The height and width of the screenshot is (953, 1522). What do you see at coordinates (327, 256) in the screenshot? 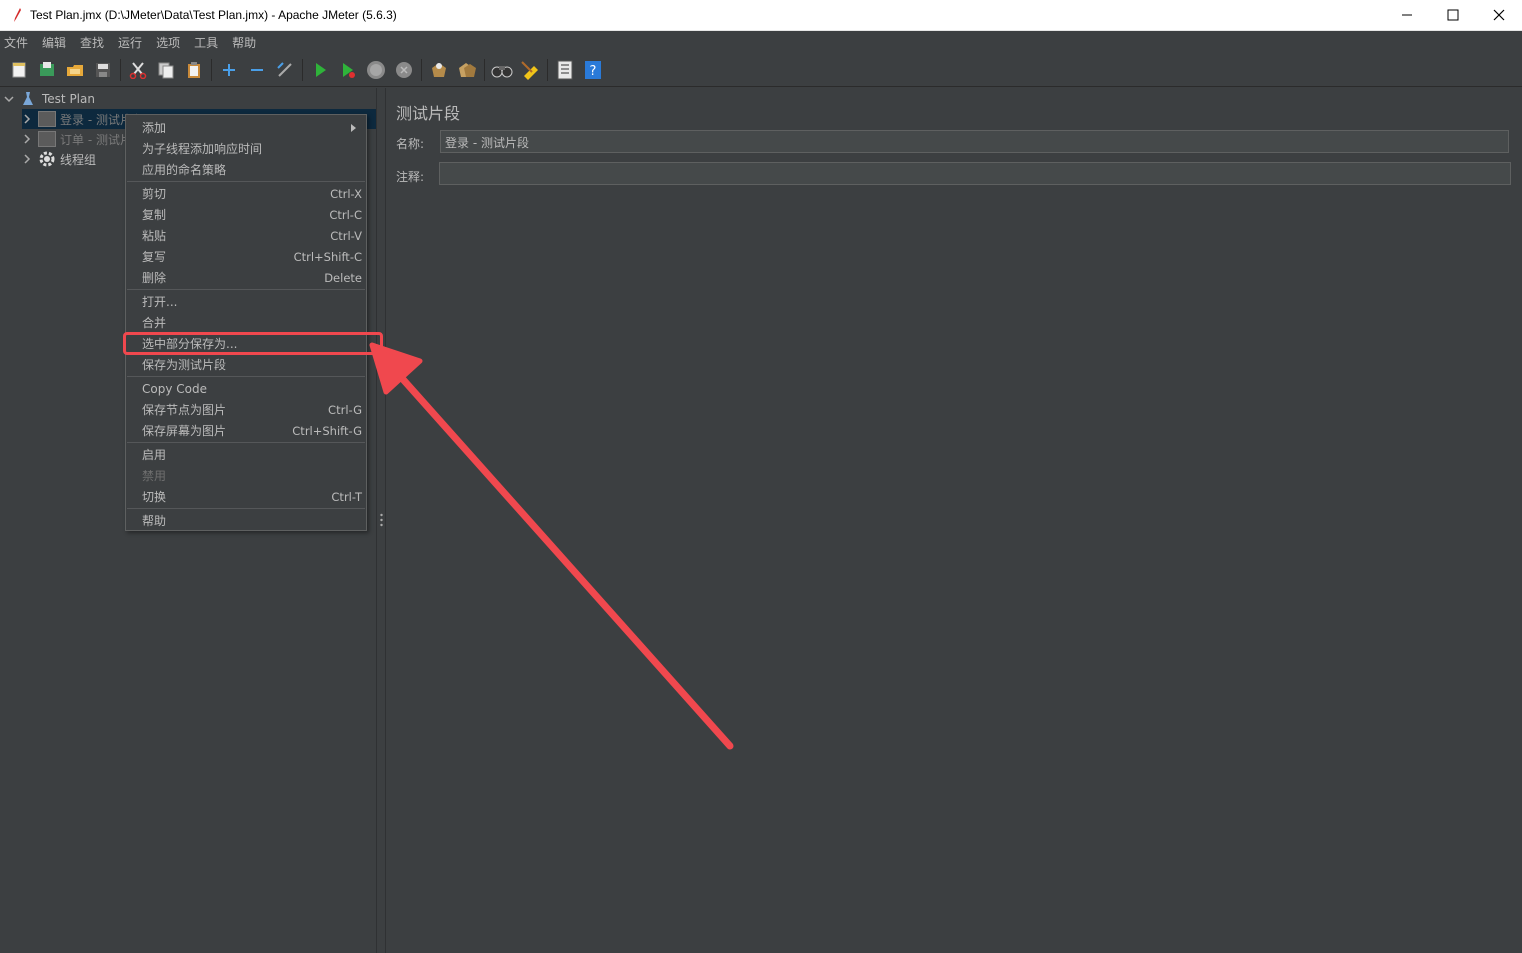
I see `menu-item-shortcut: Ctrl+Shift-C` at bounding box center [327, 256].